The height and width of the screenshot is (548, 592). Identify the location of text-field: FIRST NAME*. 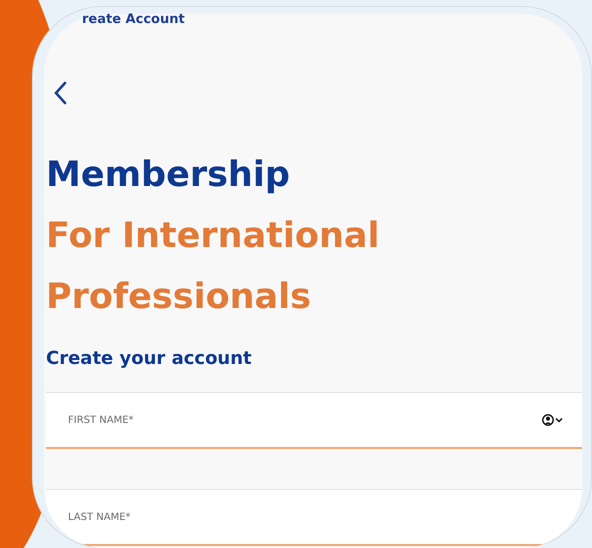
(314, 420).